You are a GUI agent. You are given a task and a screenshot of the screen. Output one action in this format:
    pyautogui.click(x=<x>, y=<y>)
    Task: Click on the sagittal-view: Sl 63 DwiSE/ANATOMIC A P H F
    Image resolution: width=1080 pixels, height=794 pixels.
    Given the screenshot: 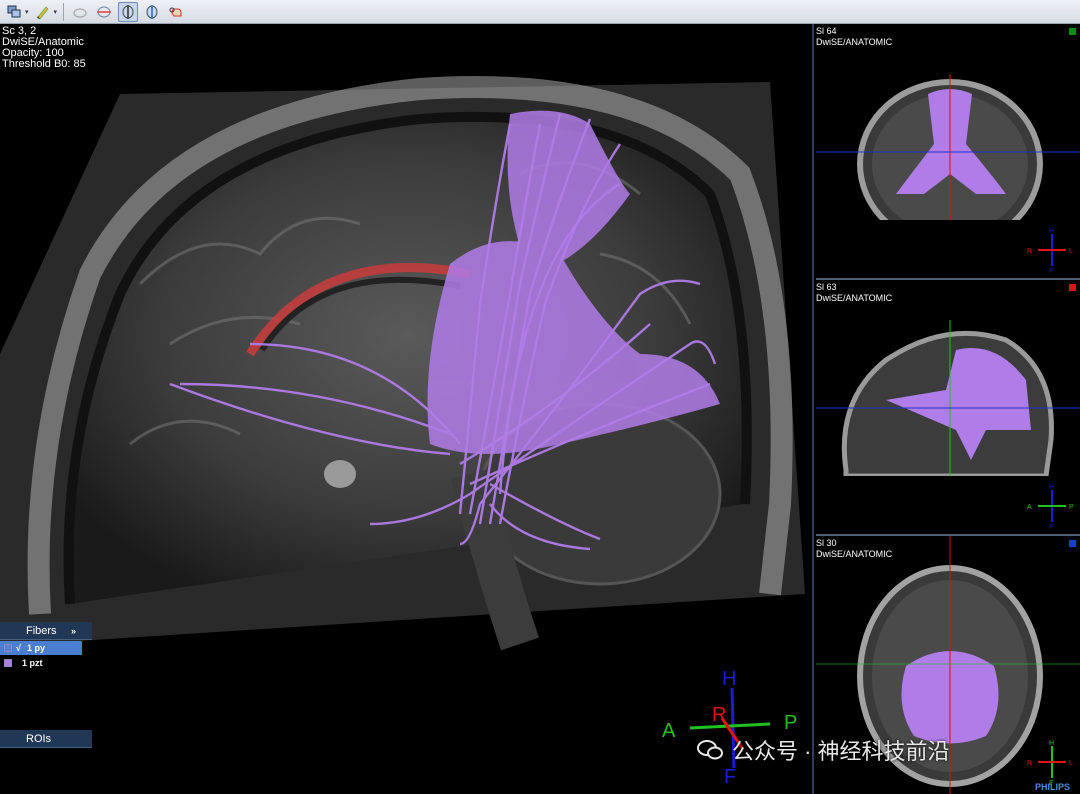 What is the action you would take?
    pyautogui.click(x=948, y=408)
    